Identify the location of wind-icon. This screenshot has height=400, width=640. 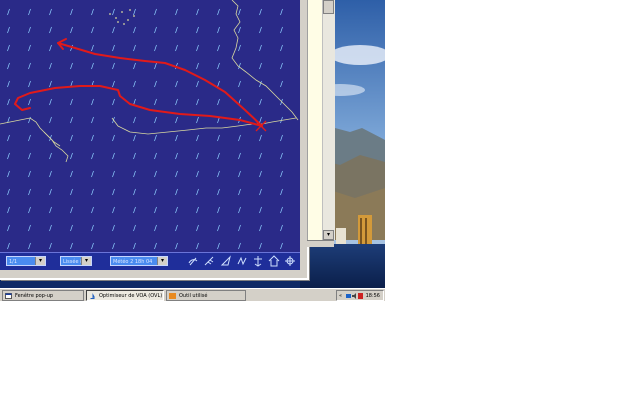
(193, 261).